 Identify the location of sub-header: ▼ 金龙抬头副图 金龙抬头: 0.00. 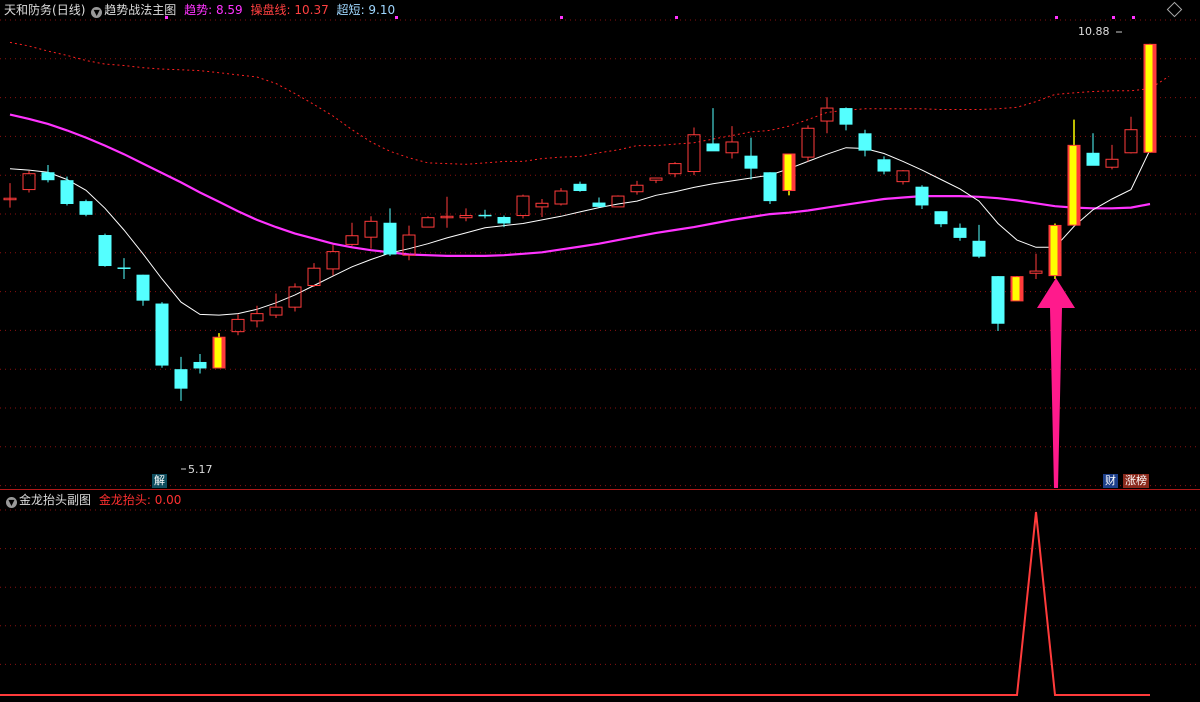
(92, 500).